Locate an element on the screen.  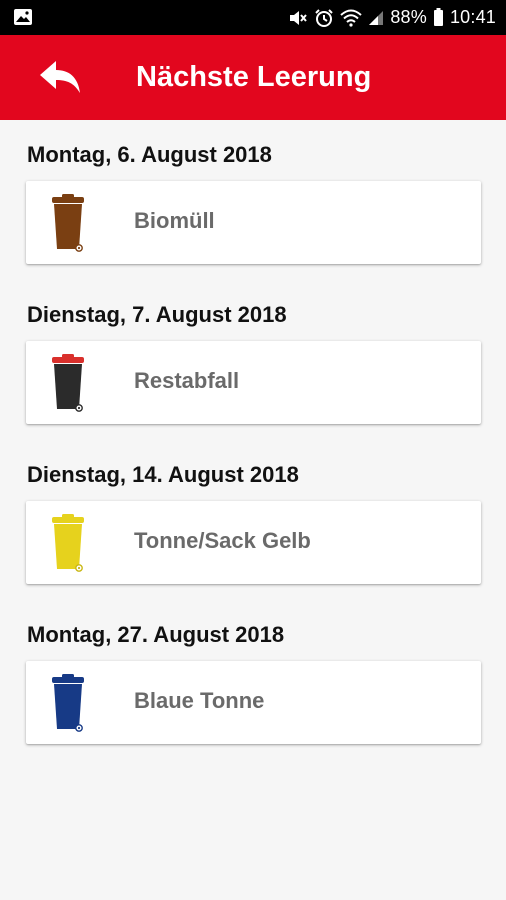
collection-card: Blaue Tonne is located at coordinates (253, 702).